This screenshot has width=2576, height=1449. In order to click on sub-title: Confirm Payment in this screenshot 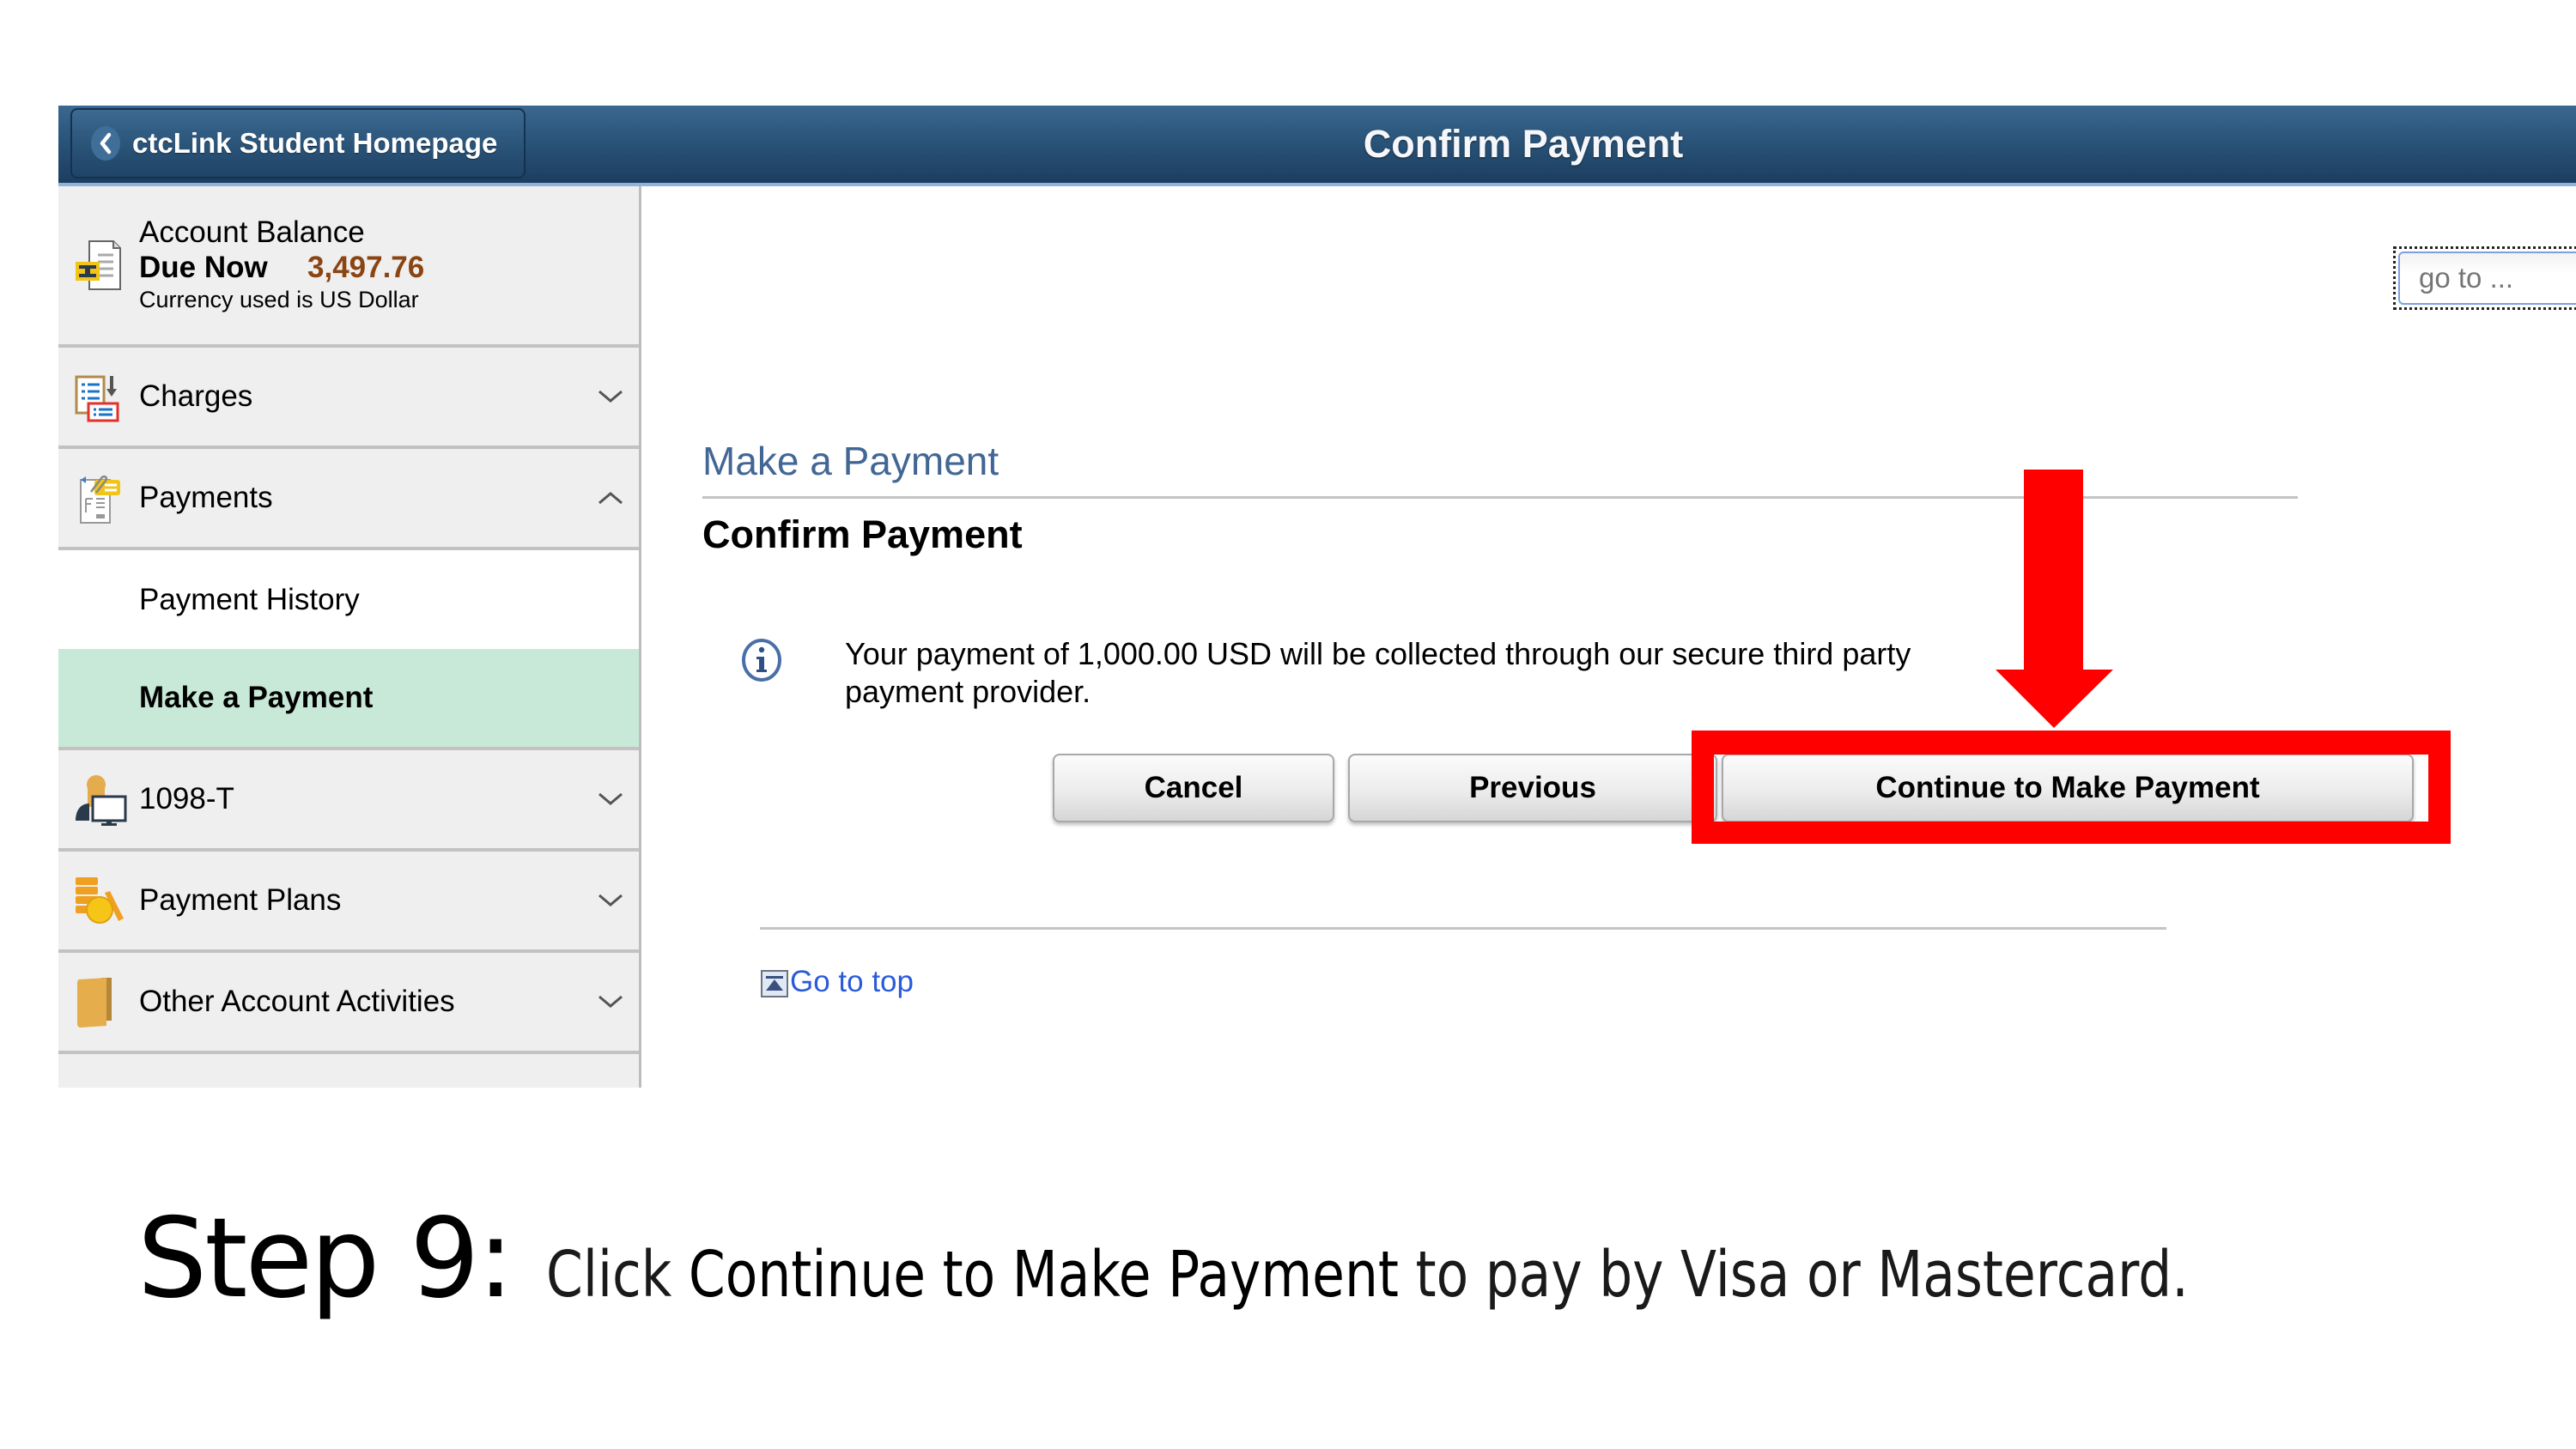, I will do `click(863, 534)`.